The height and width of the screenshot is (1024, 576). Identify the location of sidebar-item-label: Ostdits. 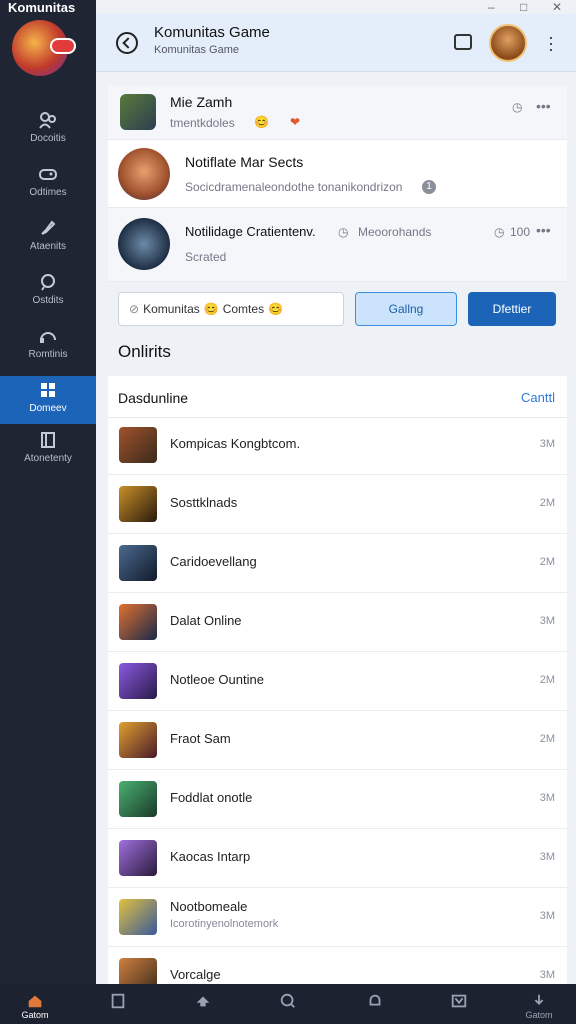
(48, 300).